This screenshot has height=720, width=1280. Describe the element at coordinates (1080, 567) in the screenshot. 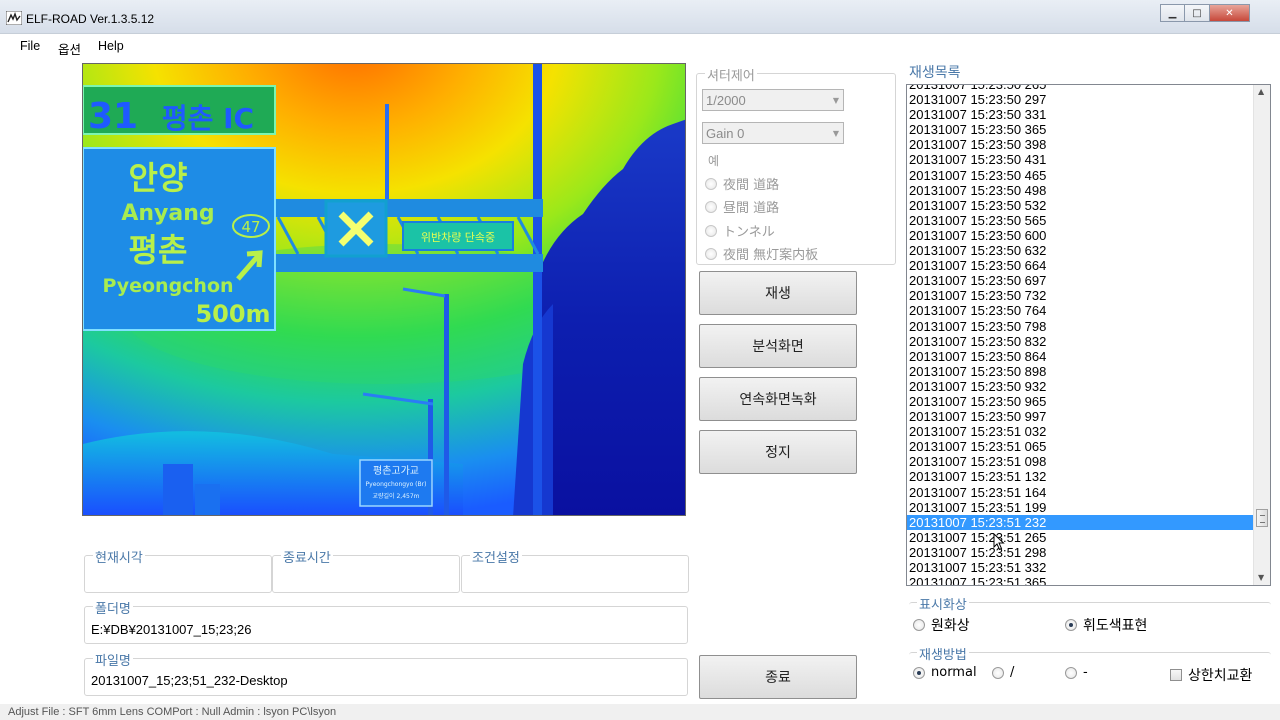

I see `playlist-item: 20131007 15:23:51 332` at that location.